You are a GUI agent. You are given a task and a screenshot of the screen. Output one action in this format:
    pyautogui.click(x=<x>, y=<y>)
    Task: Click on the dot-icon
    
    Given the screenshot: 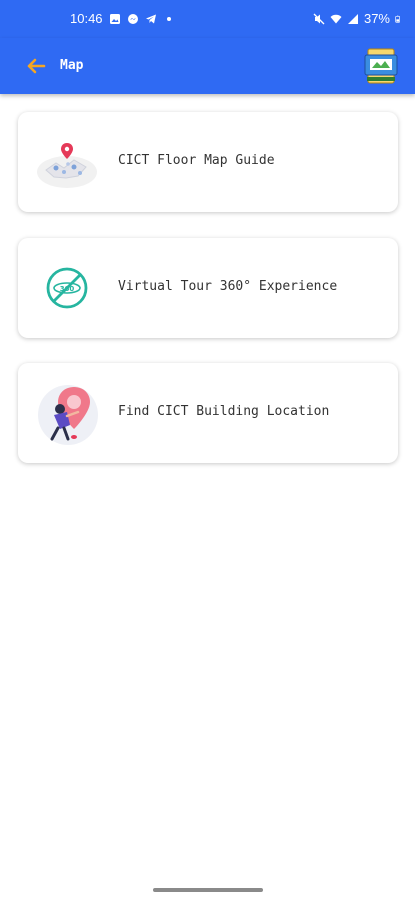 What is the action you would take?
    pyautogui.click(x=168, y=18)
    